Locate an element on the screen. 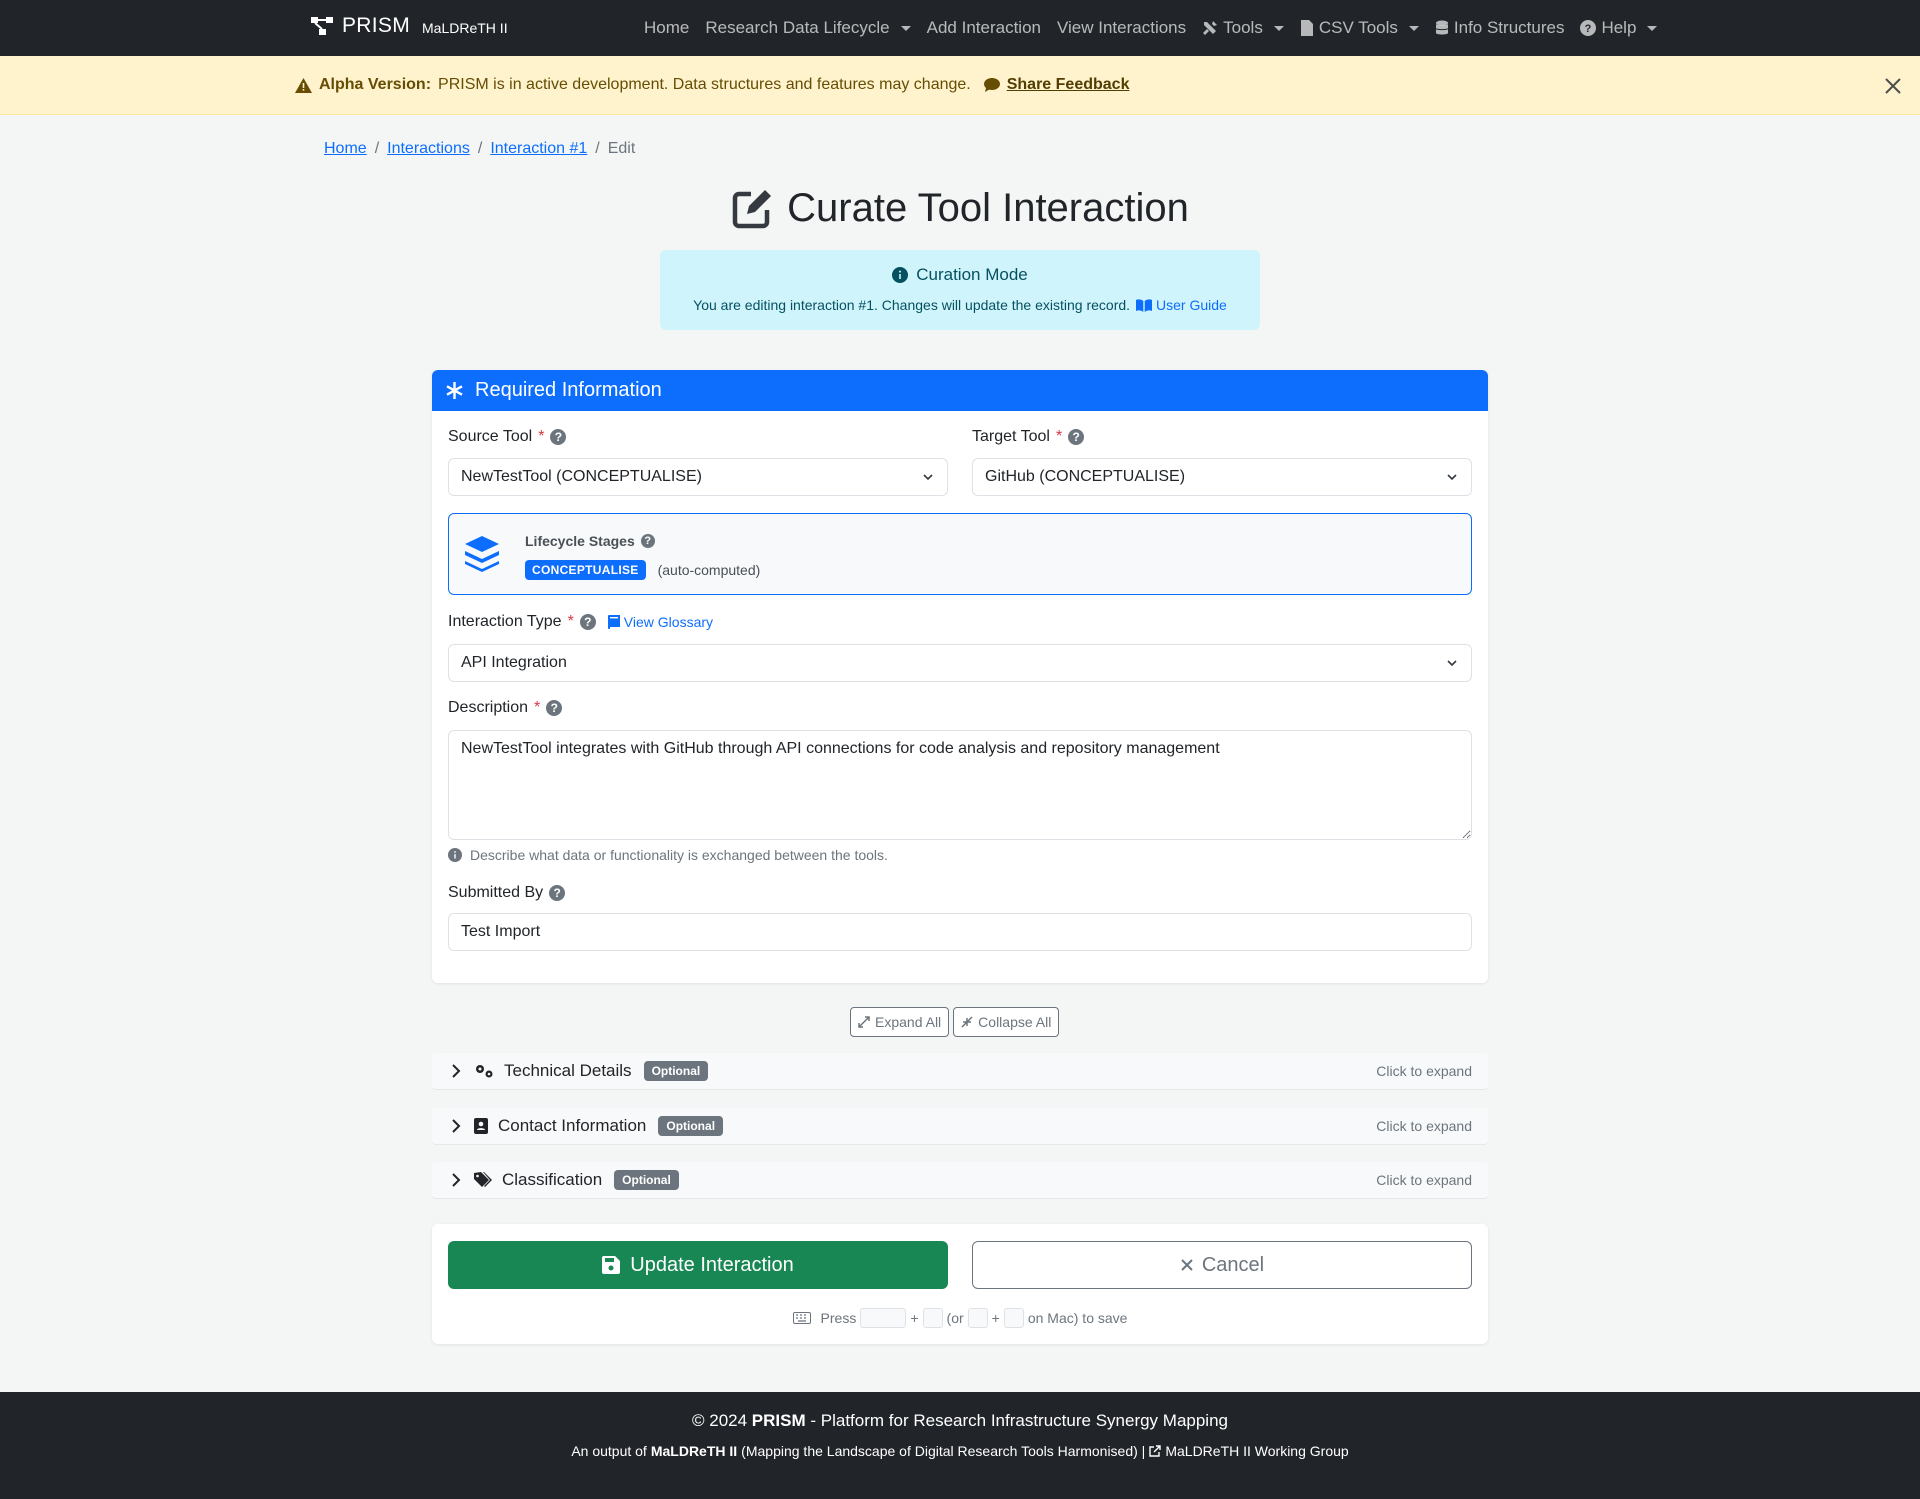 The height and width of the screenshot is (1499, 1920). nav-research-data-lifecycle: Research Data Lifecycle is located at coordinates (807, 28).